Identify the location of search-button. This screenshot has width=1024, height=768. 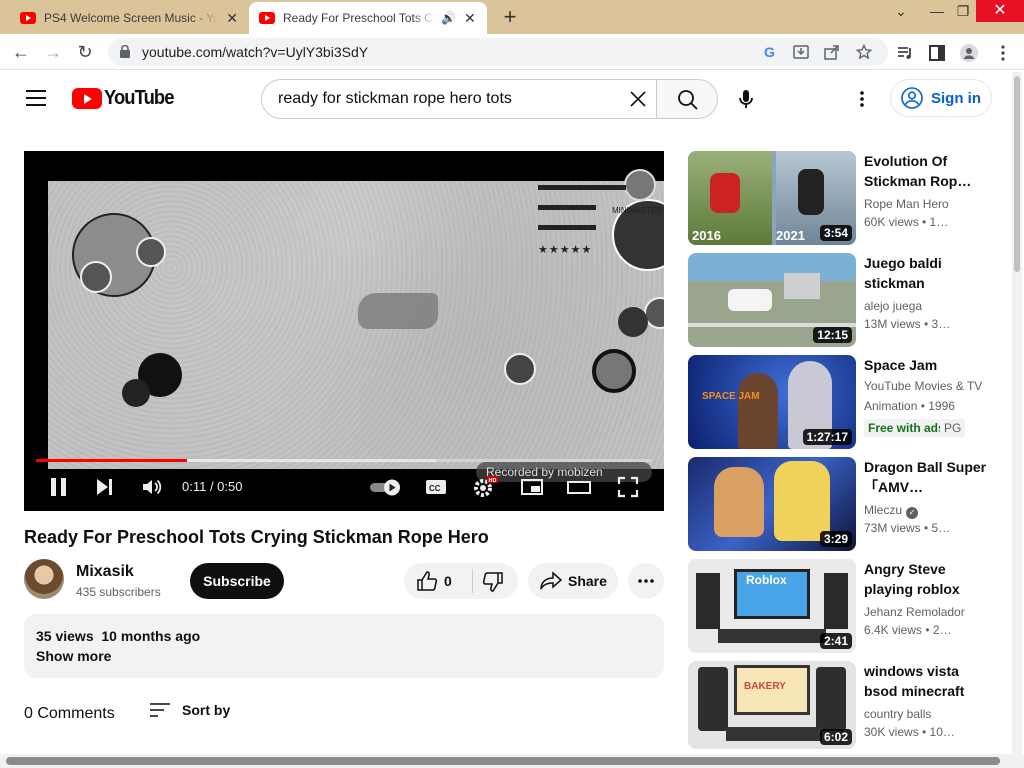
(687, 99).